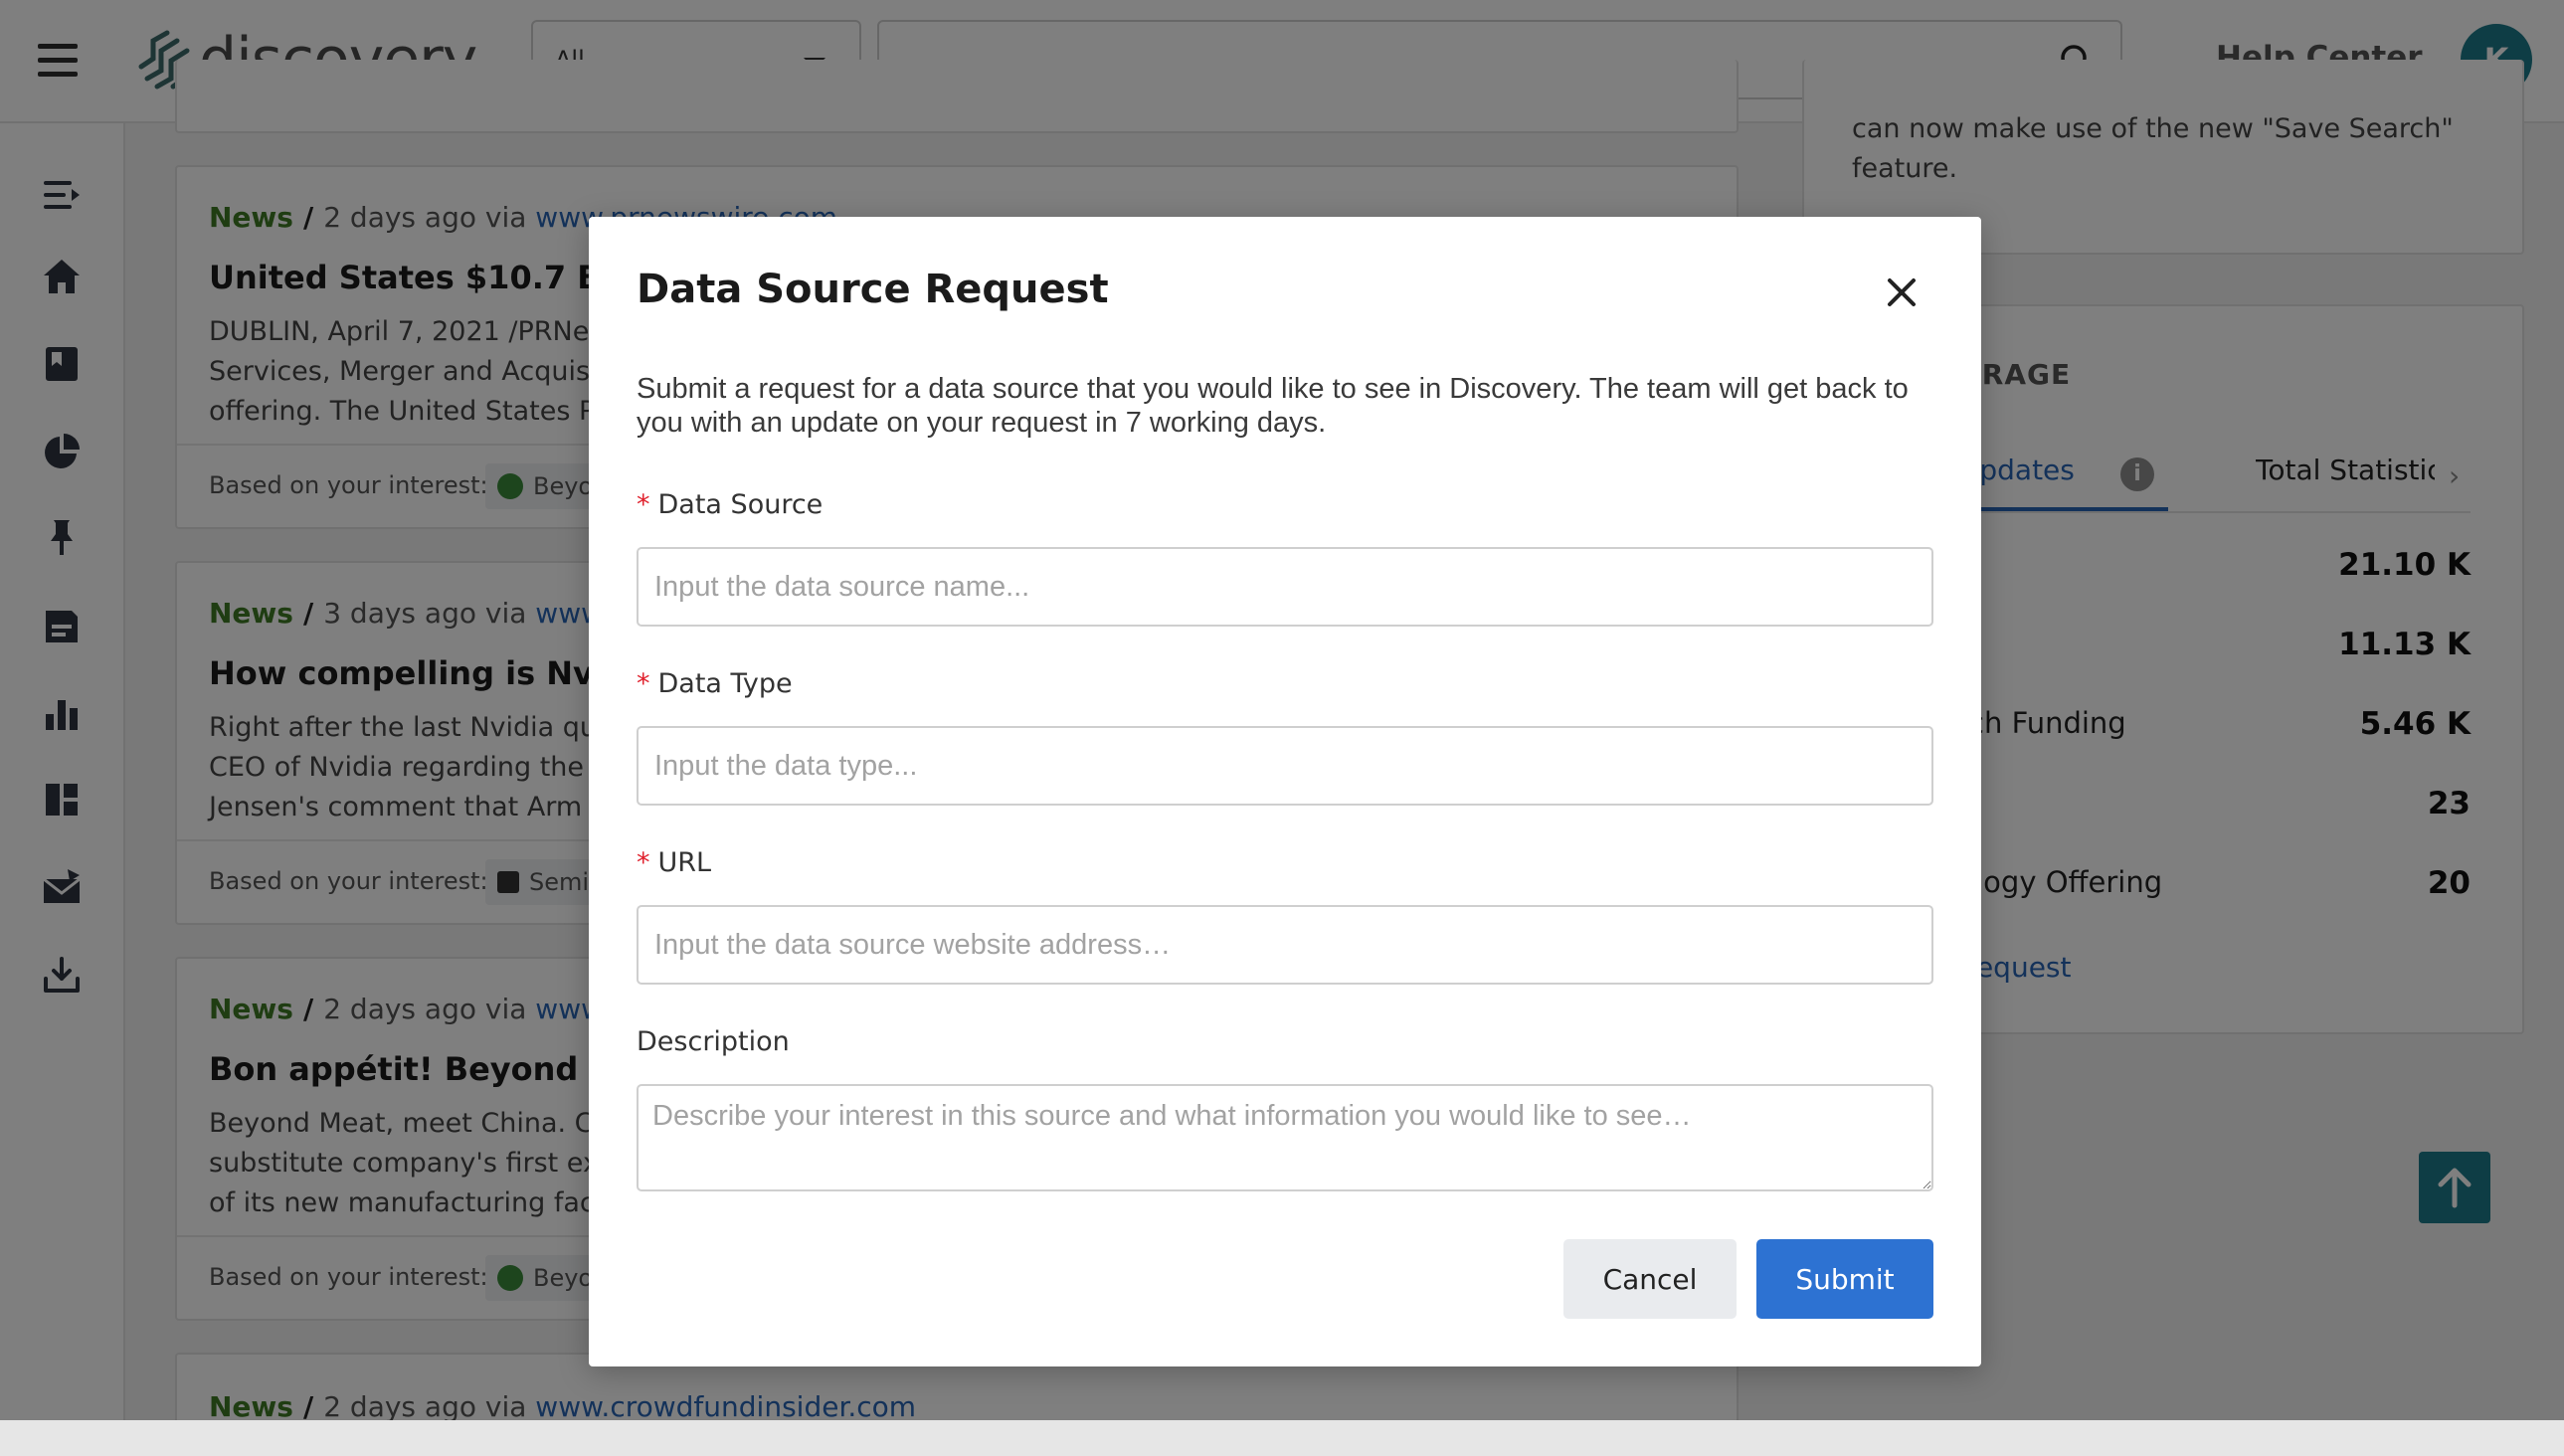  I want to click on cancel-button: Cancel, so click(1650, 1279).